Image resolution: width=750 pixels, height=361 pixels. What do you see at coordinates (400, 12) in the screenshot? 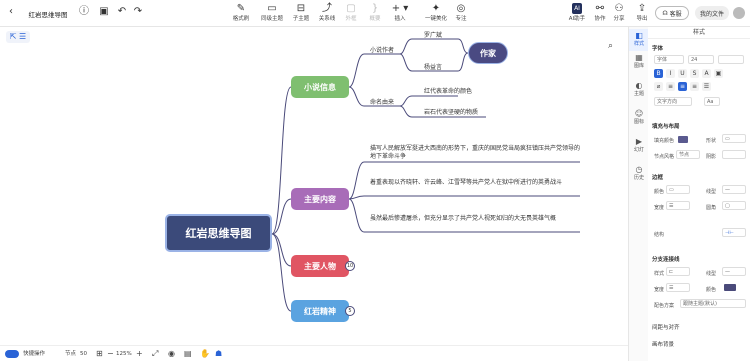
I see `insert-button: + ▾ 插入` at bounding box center [400, 12].